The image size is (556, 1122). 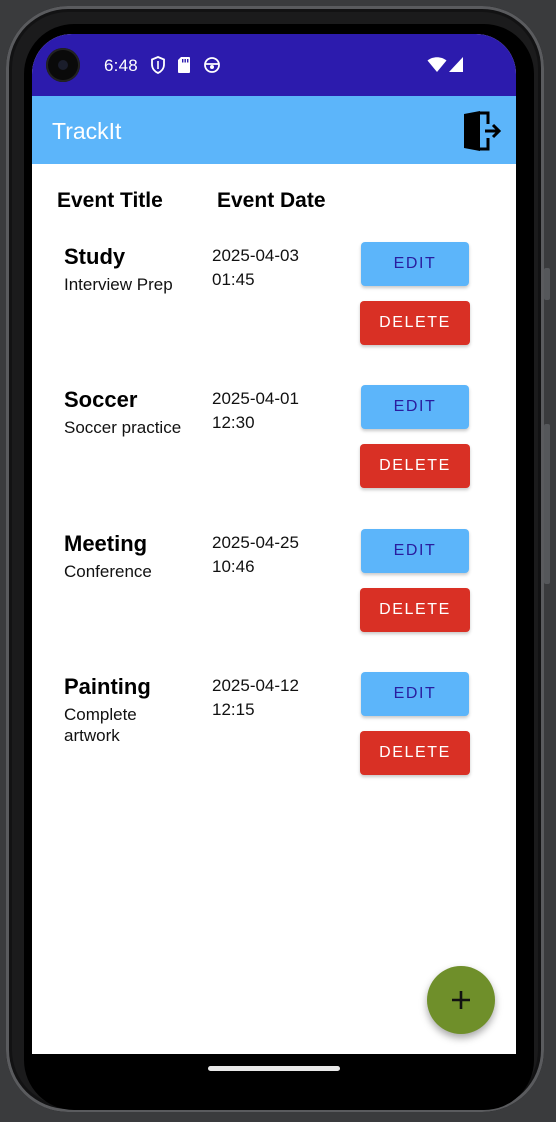 I want to click on circle-status-icon, so click(x=212, y=67).